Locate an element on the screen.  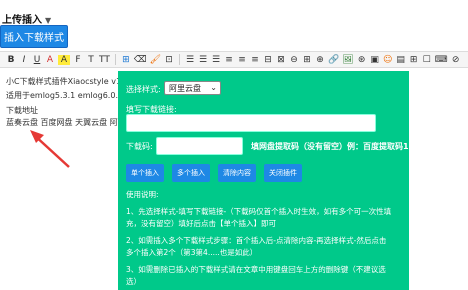
font-color-button: A is located at coordinates (50, 60).